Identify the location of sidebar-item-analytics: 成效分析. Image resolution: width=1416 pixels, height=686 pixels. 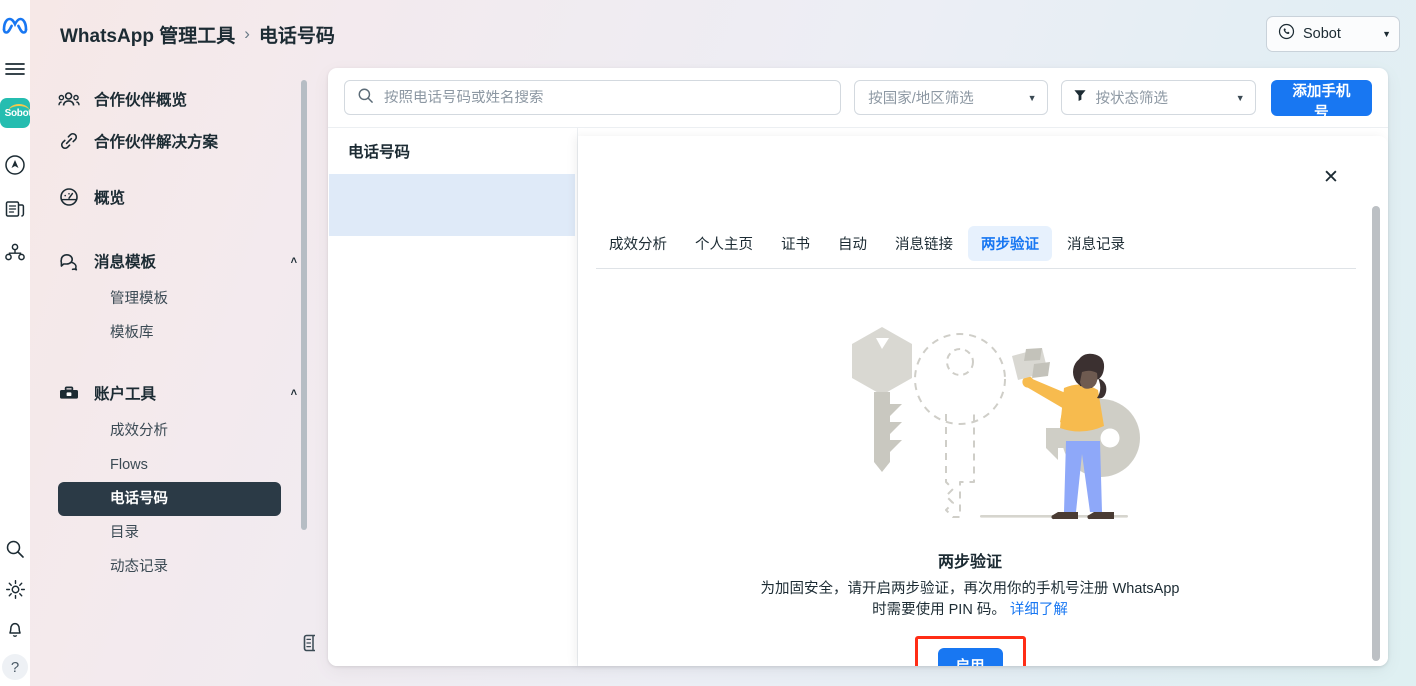
(169, 431).